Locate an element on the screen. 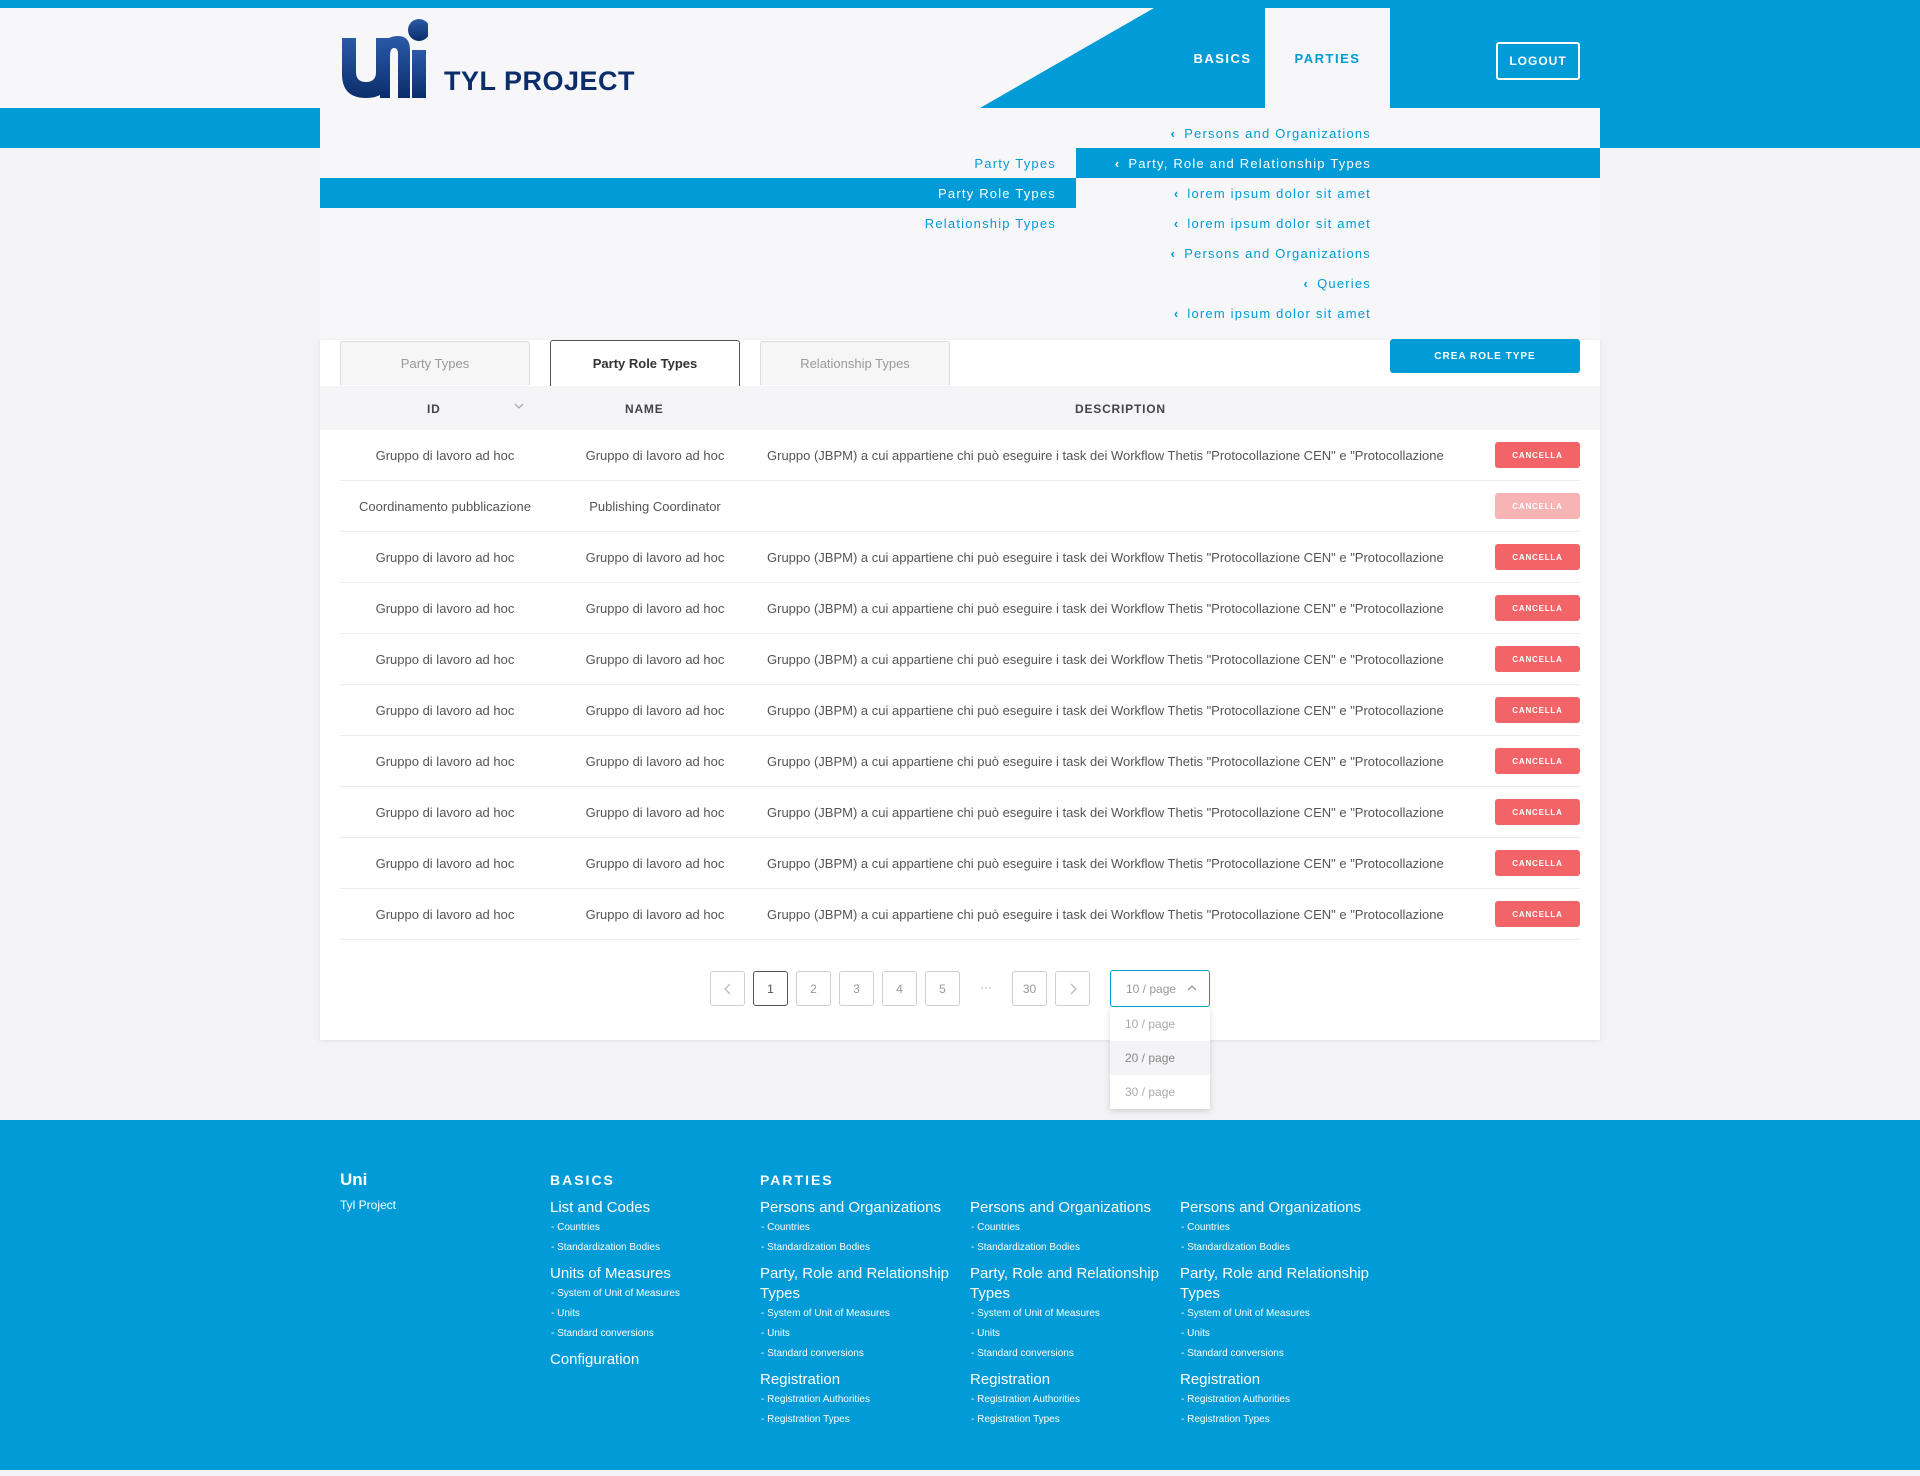  sort-chevron-down-icon is located at coordinates (519, 406).